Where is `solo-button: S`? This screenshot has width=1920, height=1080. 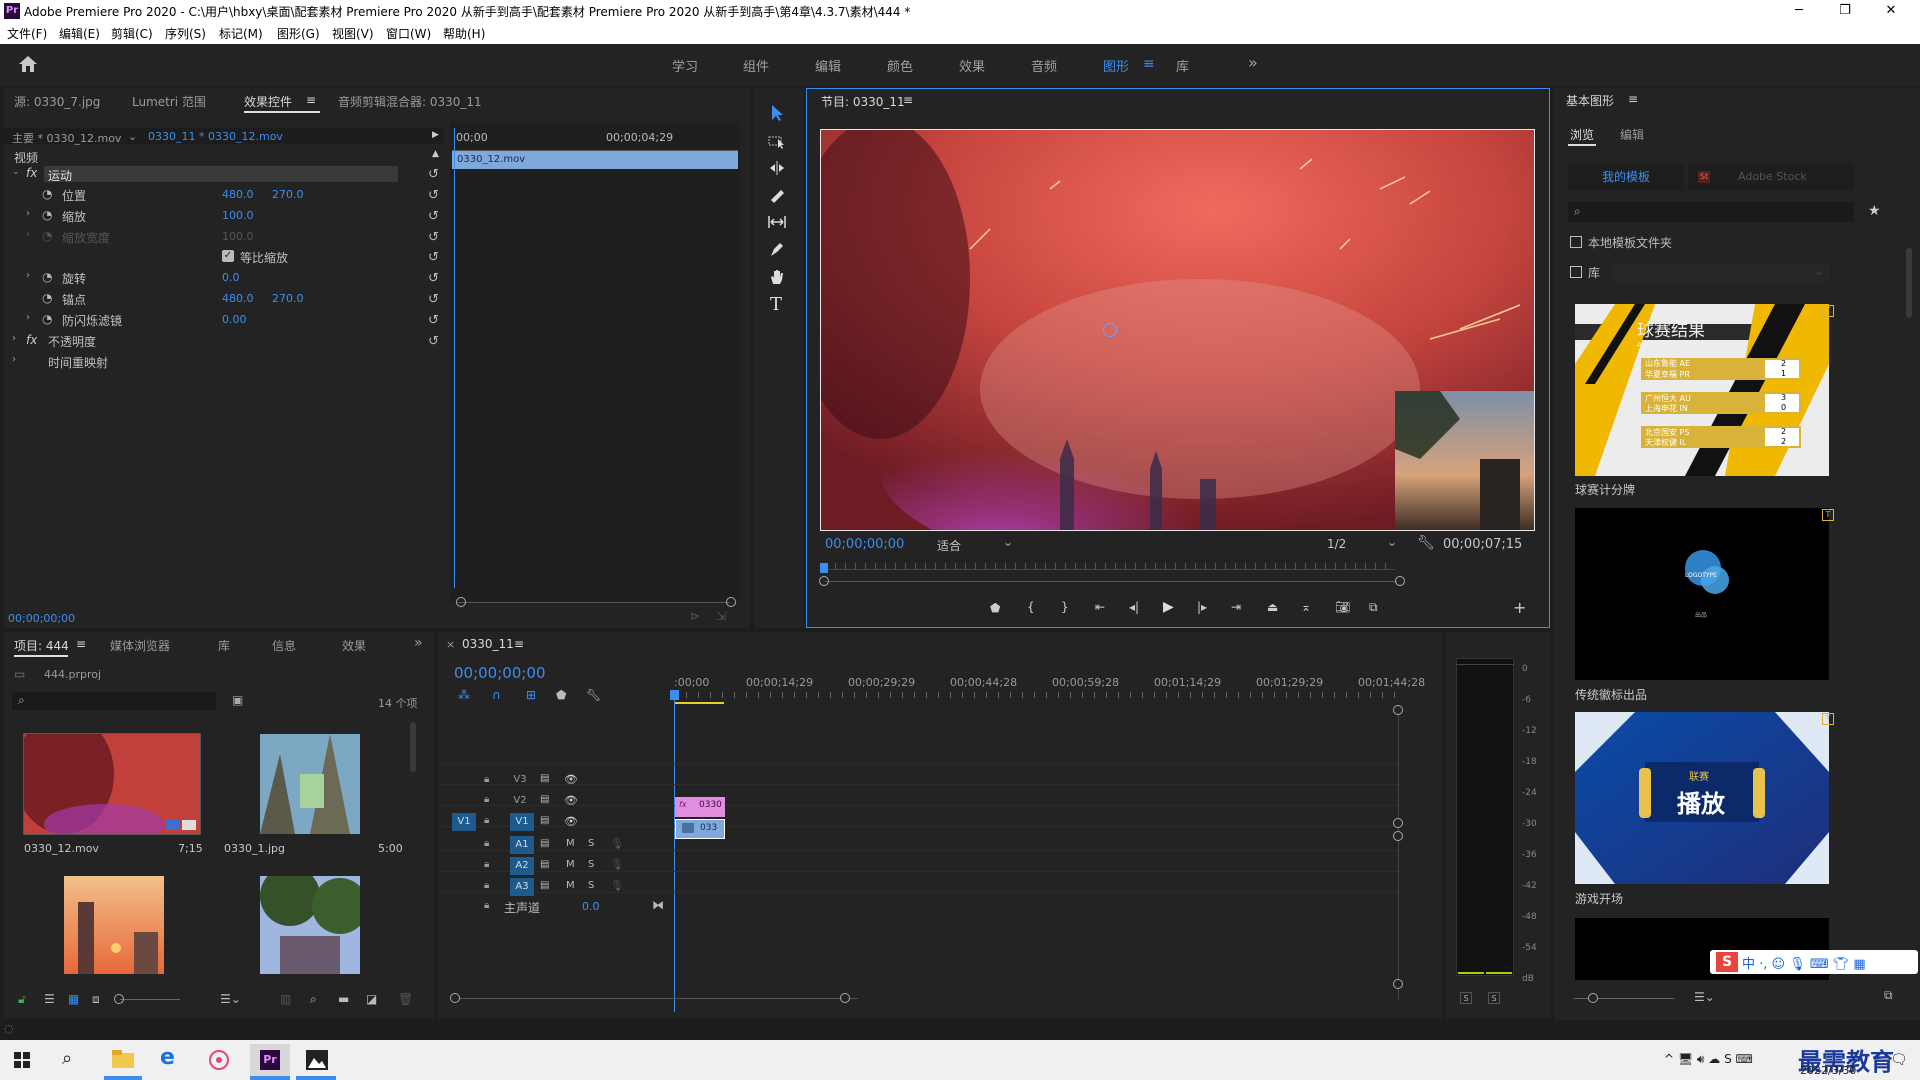 solo-button: S is located at coordinates (591, 864).